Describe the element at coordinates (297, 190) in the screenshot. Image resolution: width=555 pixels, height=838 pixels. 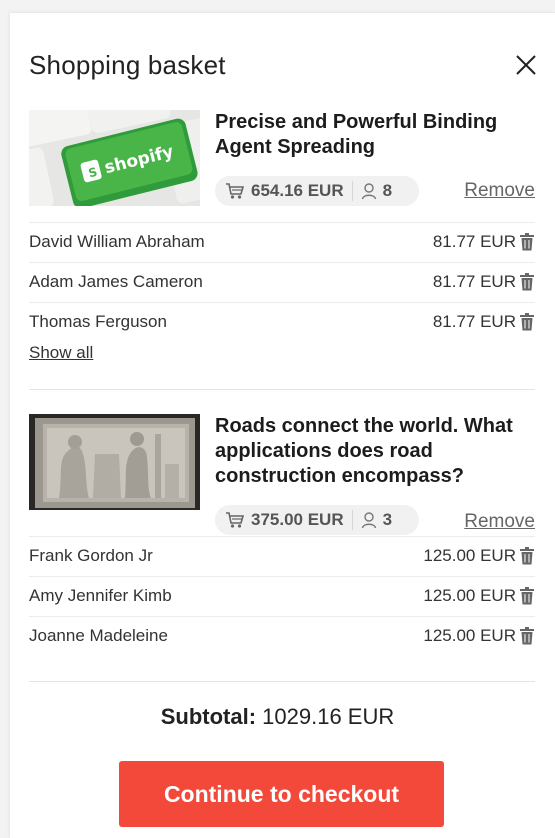
I see `product-total-amount: 654.16 EUR` at that location.